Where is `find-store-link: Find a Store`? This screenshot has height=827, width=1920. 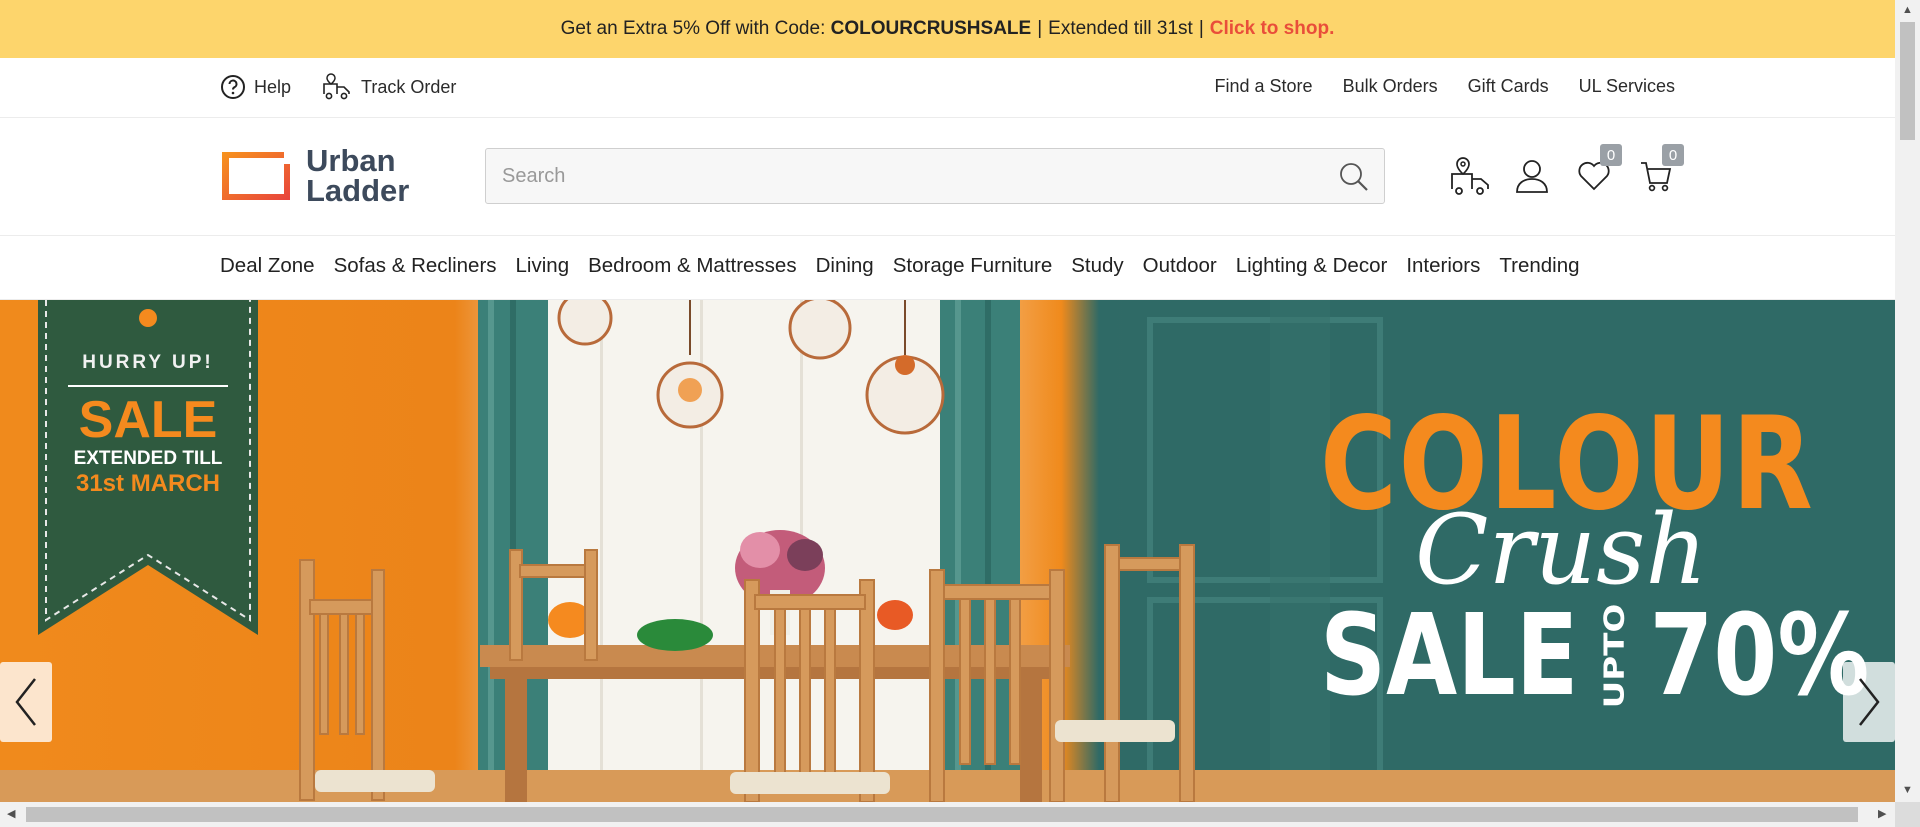 find-store-link: Find a Store is located at coordinates (1264, 86).